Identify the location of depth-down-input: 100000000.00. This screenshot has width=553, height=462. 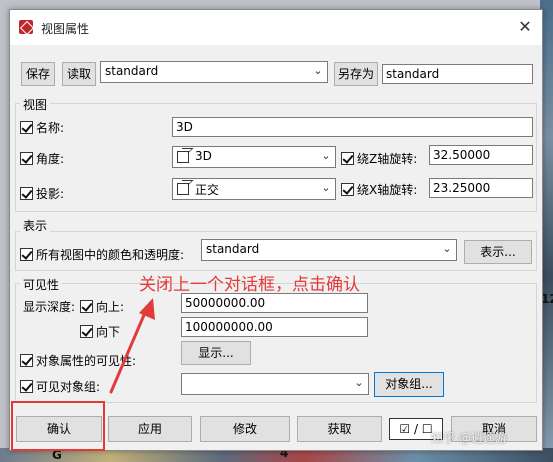
(274, 327).